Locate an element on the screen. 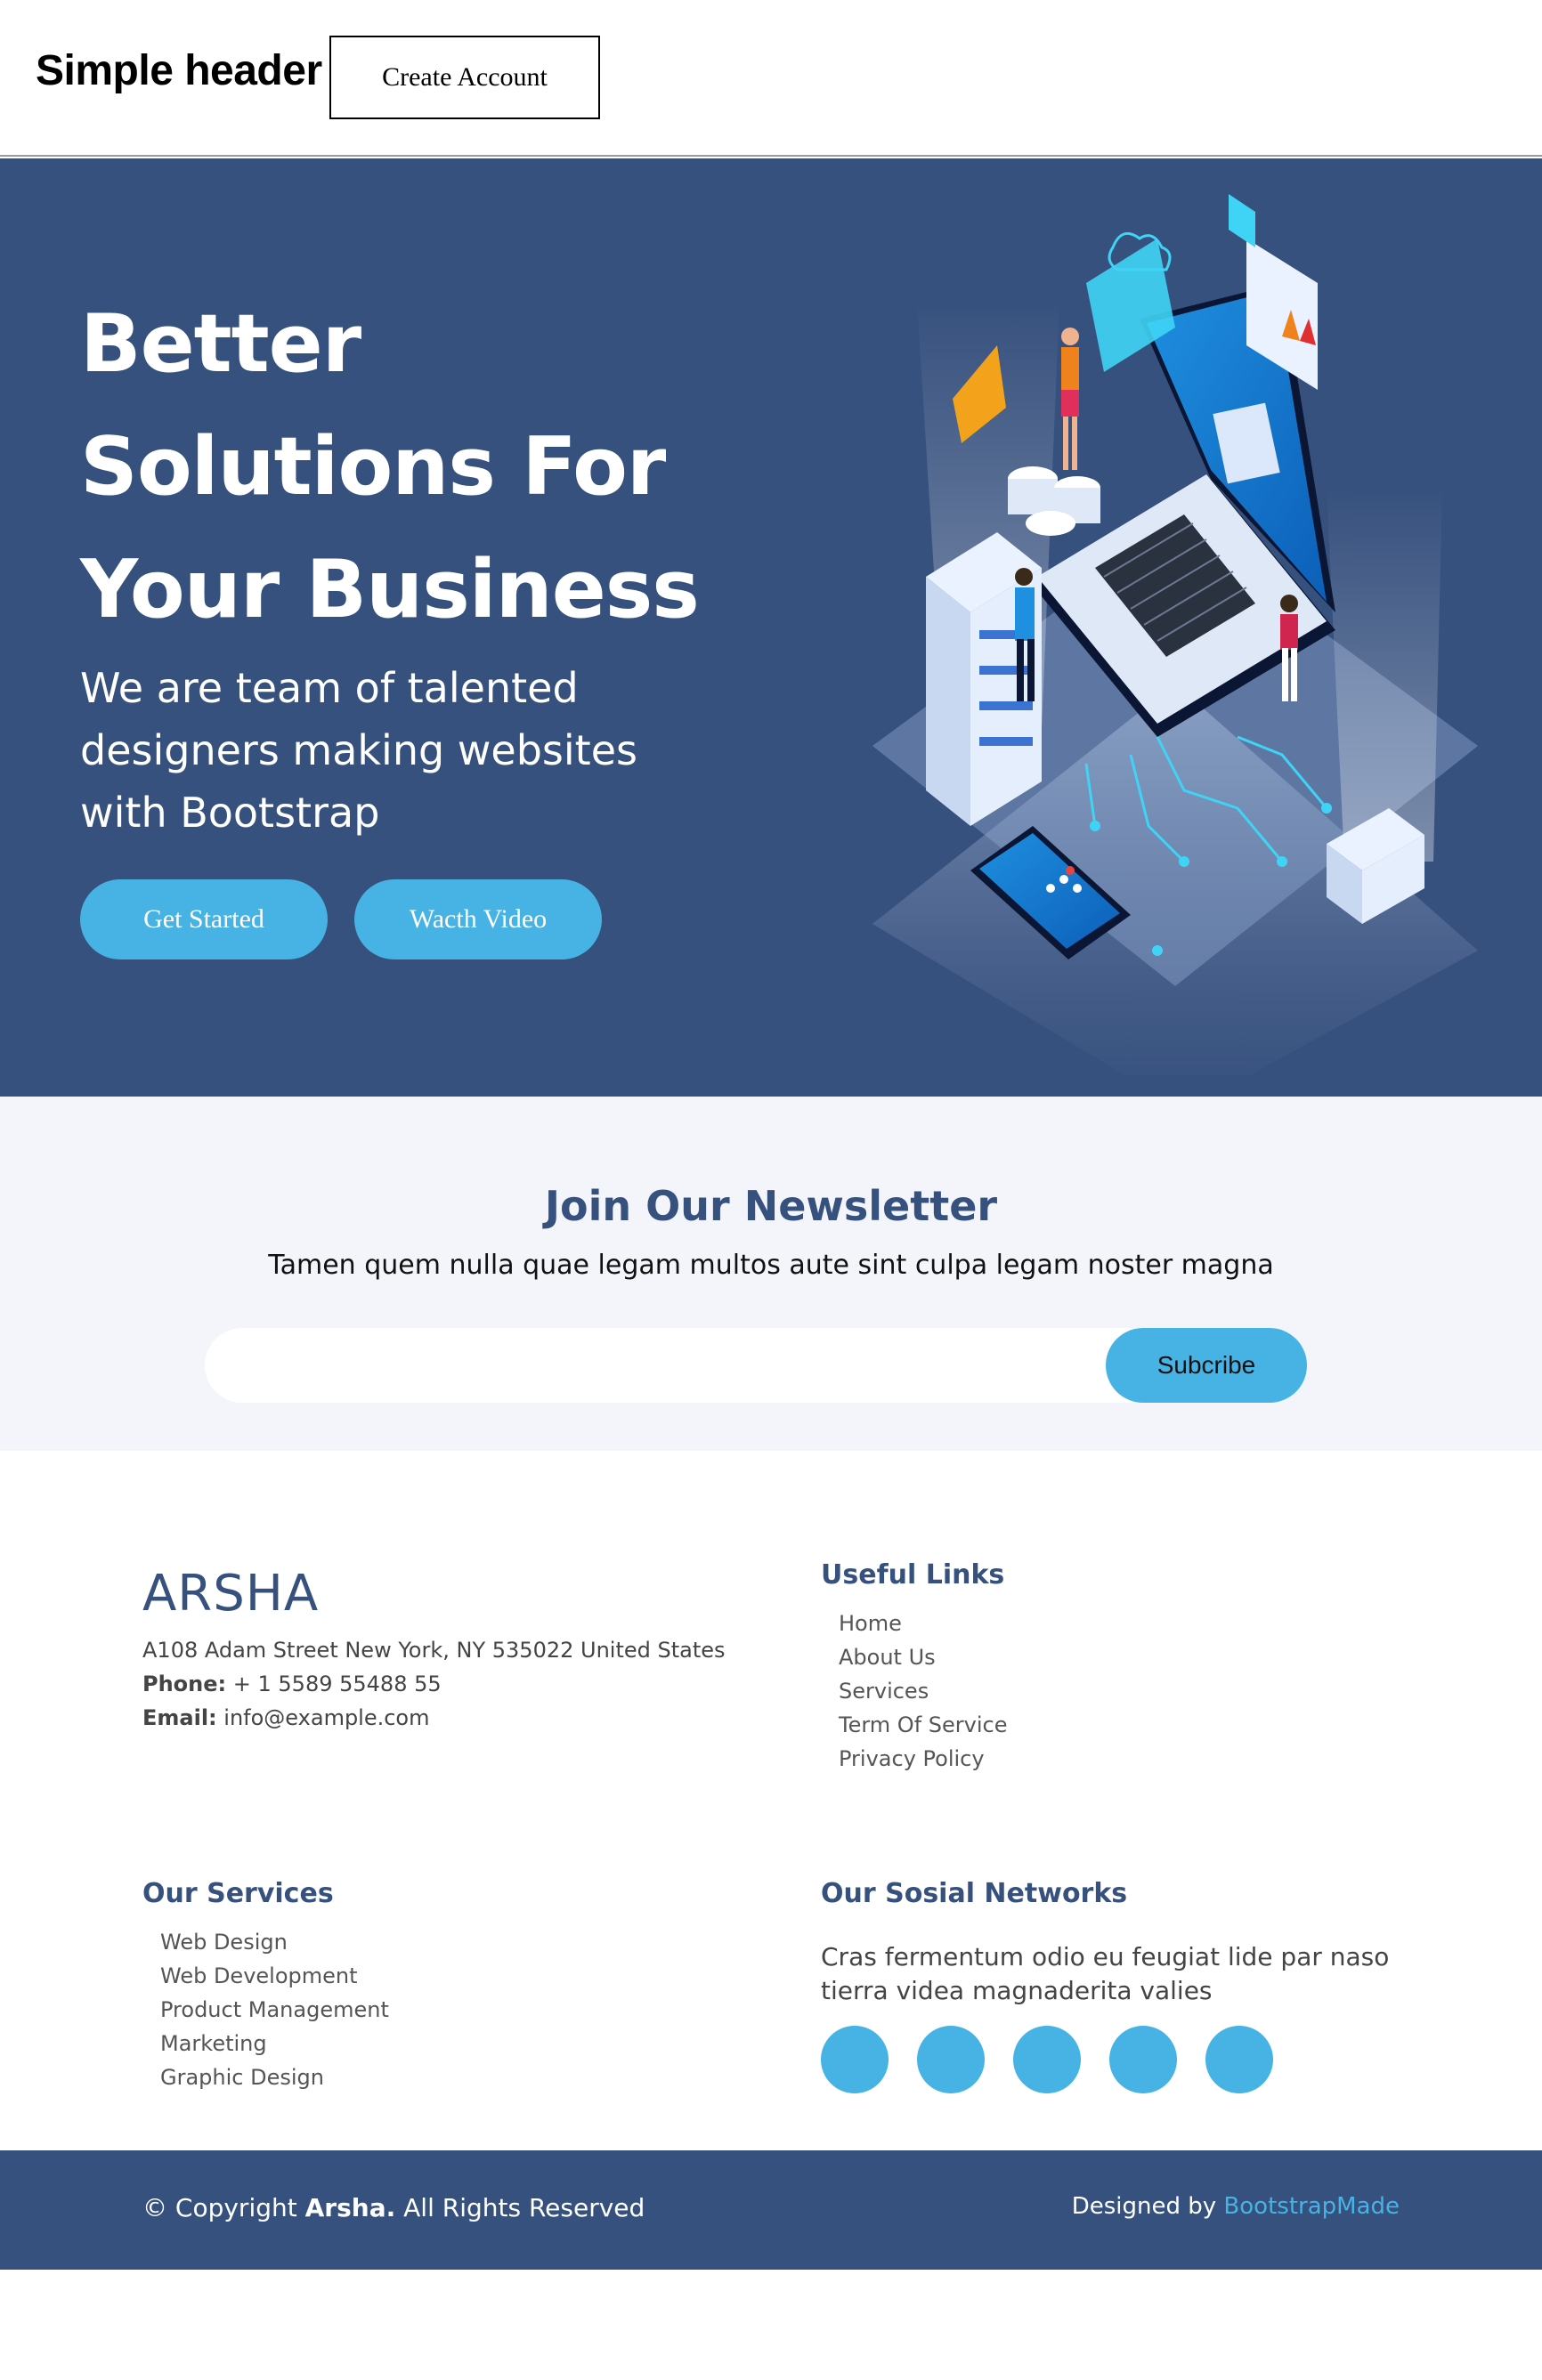 This screenshot has height=2380, width=1542. subscribe-button: Subcribe is located at coordinates (1207, 1366).